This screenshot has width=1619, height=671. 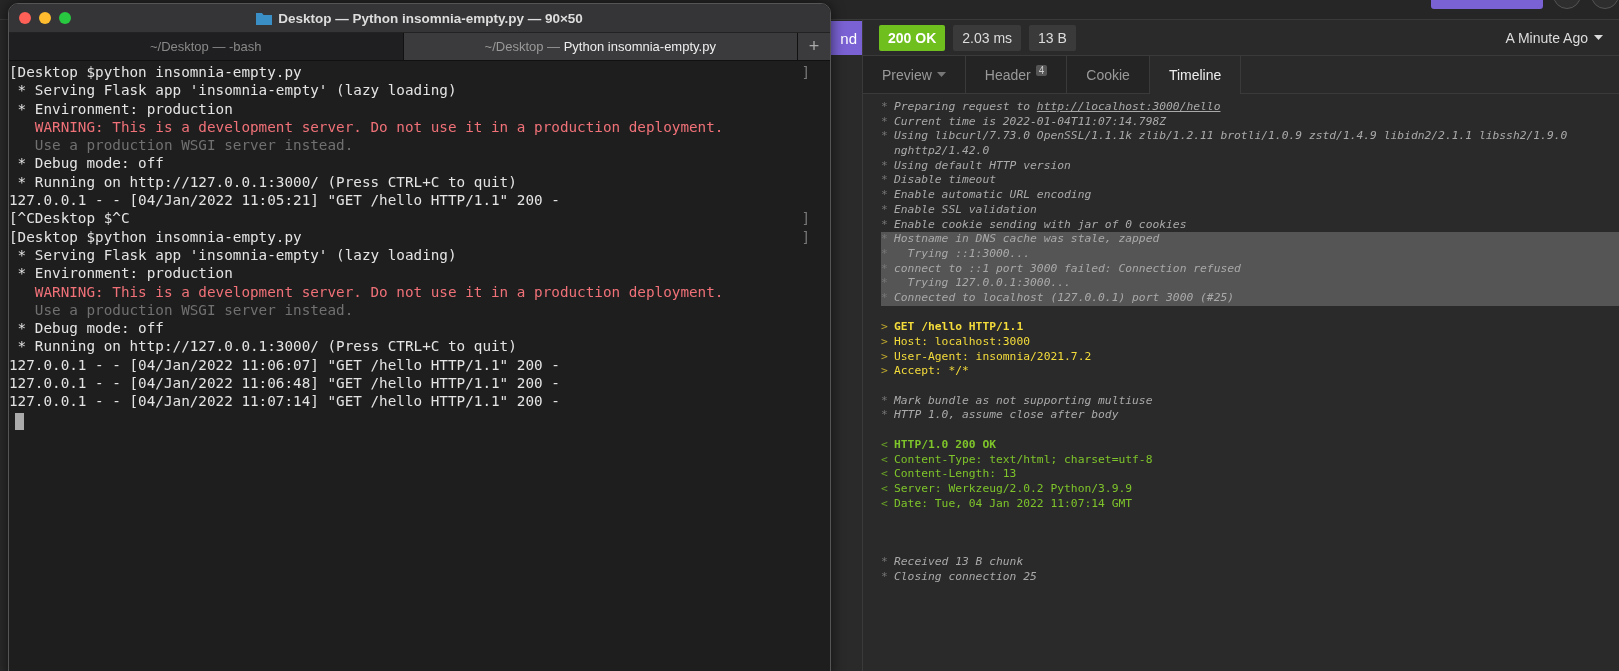 What do you see at coordinates (284, 383) in the screenshot?
I see `terminal-line: 127.0.0.1 - - [04/Jan/2022 11:06:48] "GET /hello HTTP/1.1" 200 -` at bounding box center [284, 383].